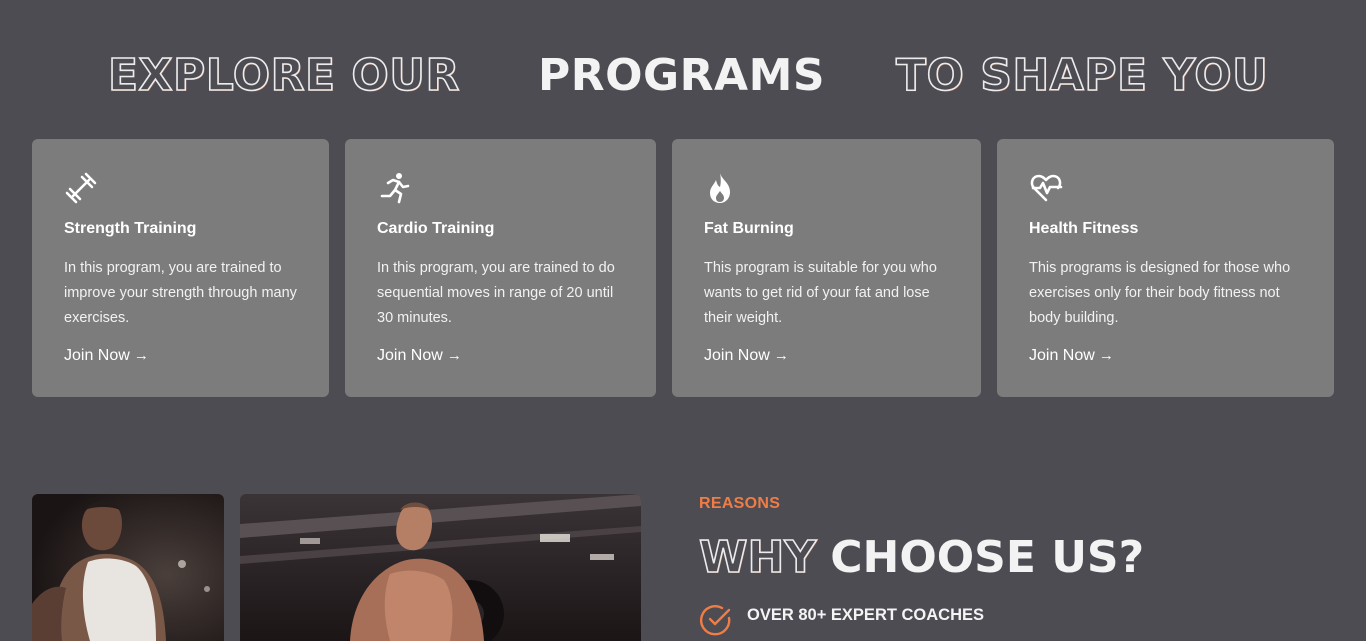  I want to click on check-circle-icon, so click(716, 620).